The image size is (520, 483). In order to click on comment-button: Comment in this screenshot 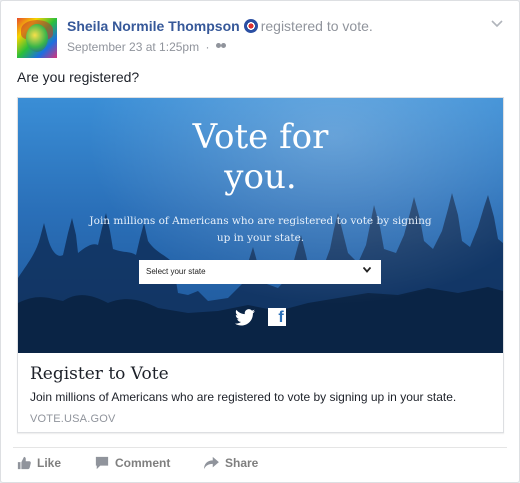, I will do `click(132, 463)`.